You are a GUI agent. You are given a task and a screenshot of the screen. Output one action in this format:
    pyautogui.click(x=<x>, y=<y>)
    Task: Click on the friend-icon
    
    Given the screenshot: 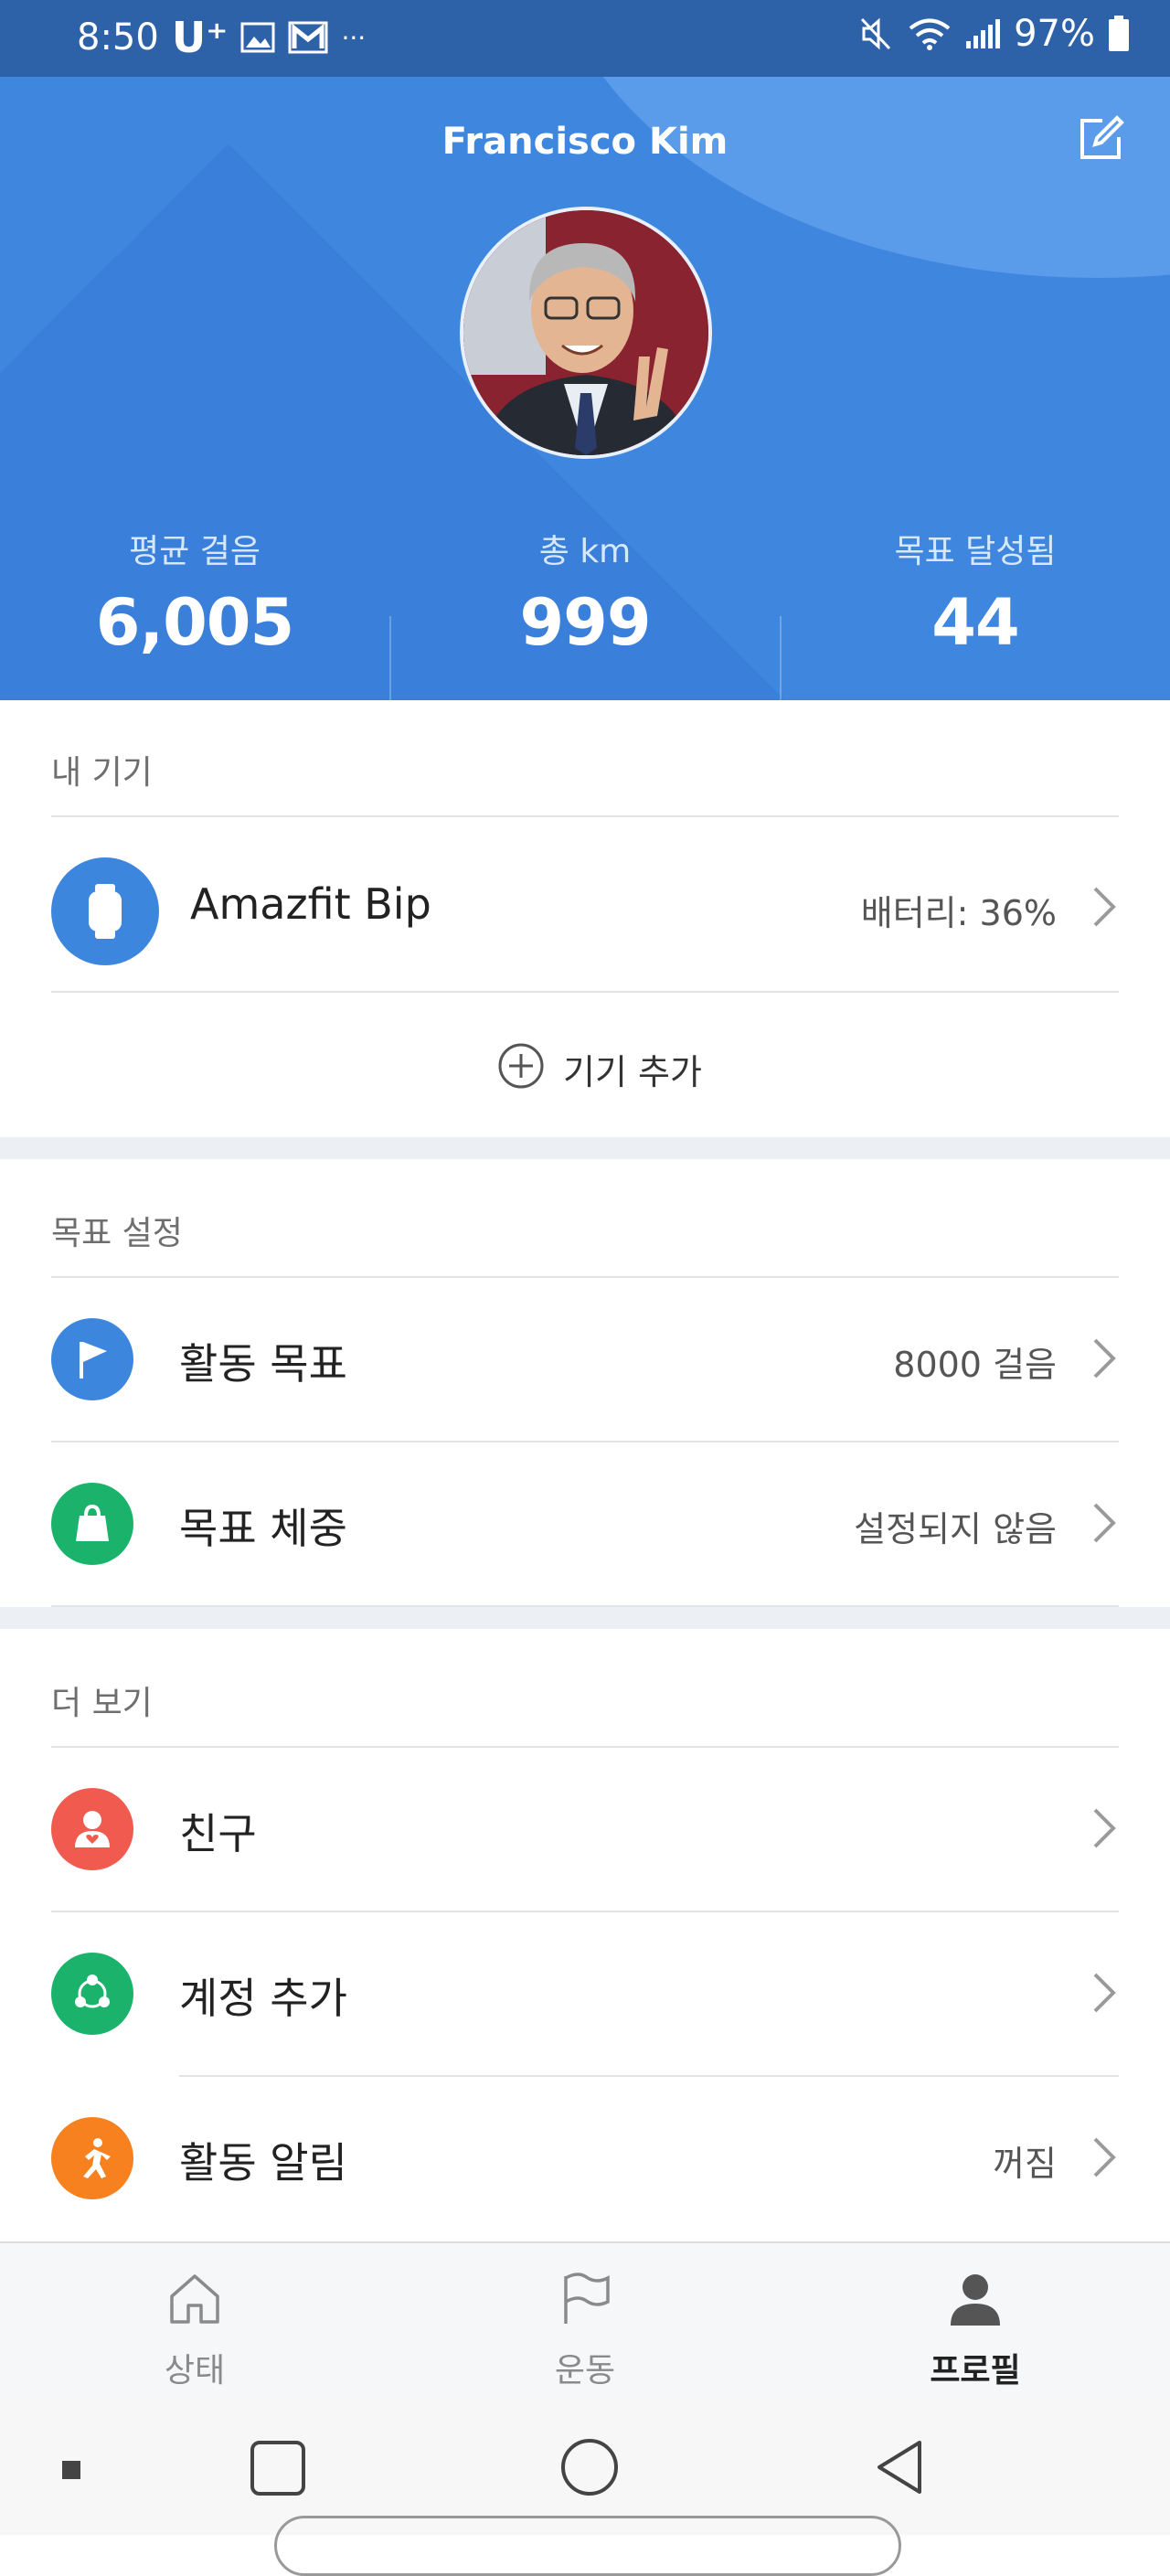 What is the action you would take?
    pyautogui.click(x=92, y=1829)
    